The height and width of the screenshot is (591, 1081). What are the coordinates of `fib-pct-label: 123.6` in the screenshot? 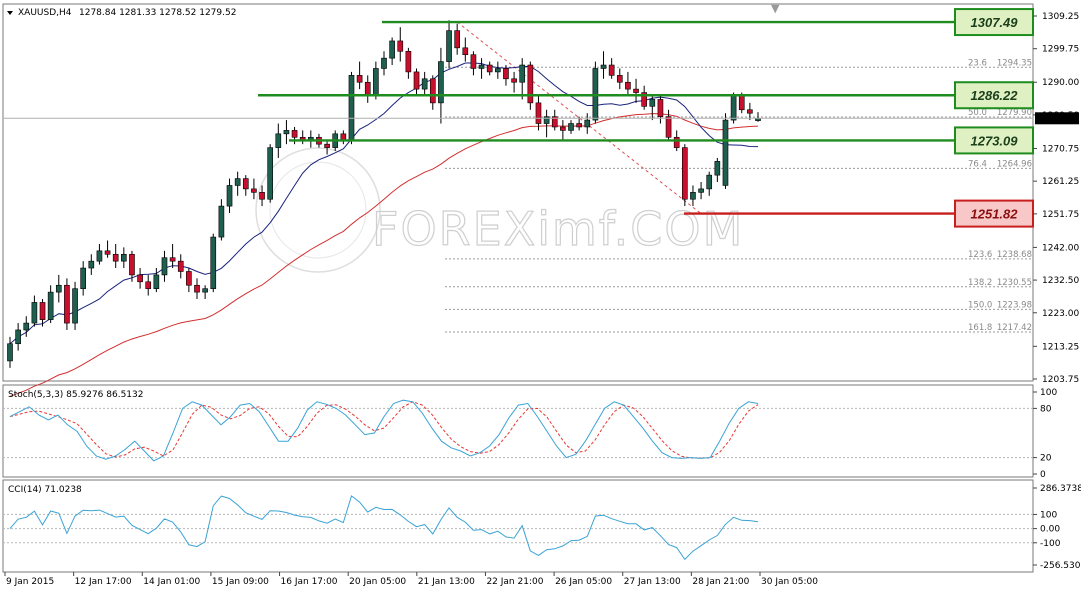 It's located at (980, 255).